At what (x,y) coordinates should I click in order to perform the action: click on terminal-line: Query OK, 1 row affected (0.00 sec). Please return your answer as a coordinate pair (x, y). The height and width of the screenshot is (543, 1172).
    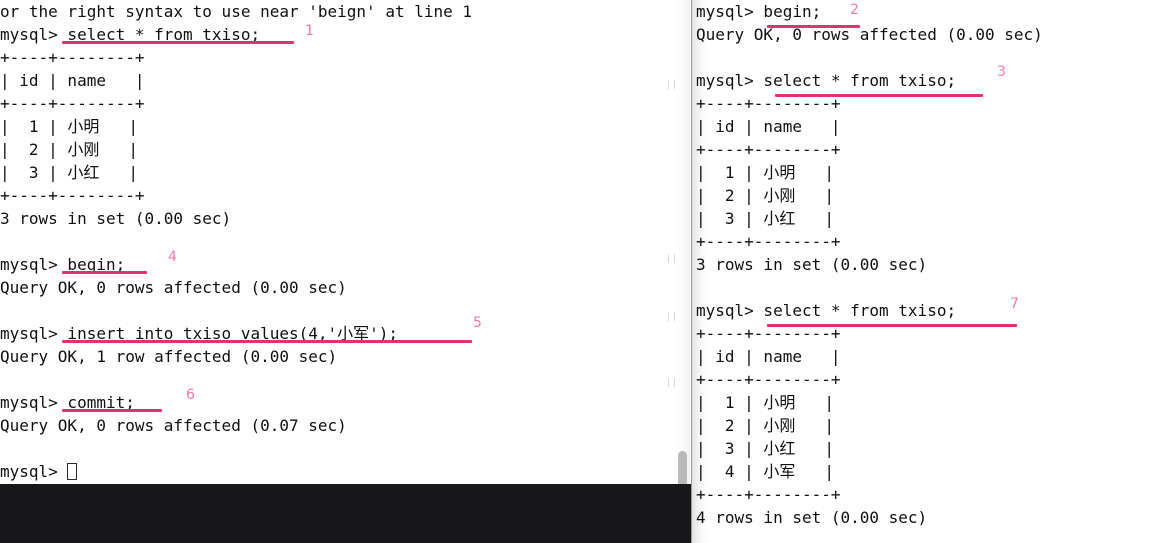
    Looking at the image, I should click on (169, 356).